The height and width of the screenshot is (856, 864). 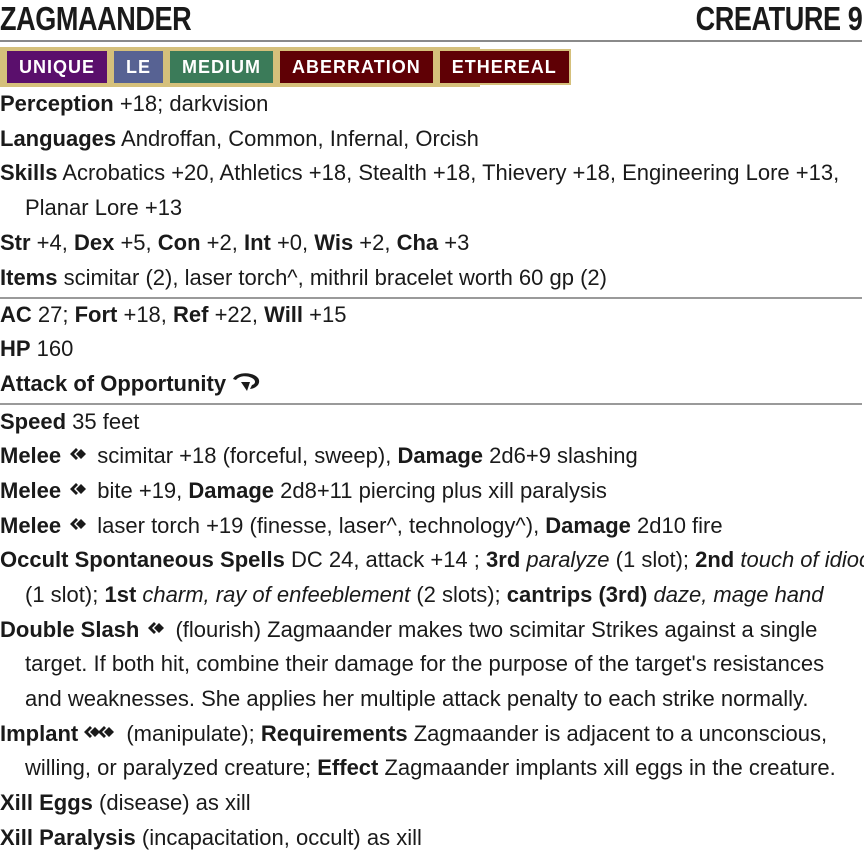 I want to click on creature-name: ZAGMAANDER, so click(x=96, y=18).